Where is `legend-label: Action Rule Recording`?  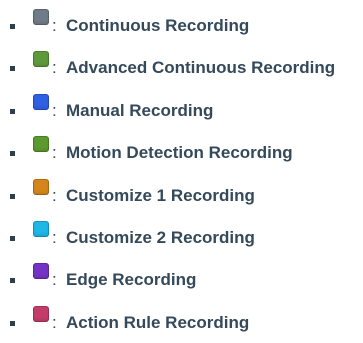 legend-label: Action Rule Recording is located at coordinates (158, 322).